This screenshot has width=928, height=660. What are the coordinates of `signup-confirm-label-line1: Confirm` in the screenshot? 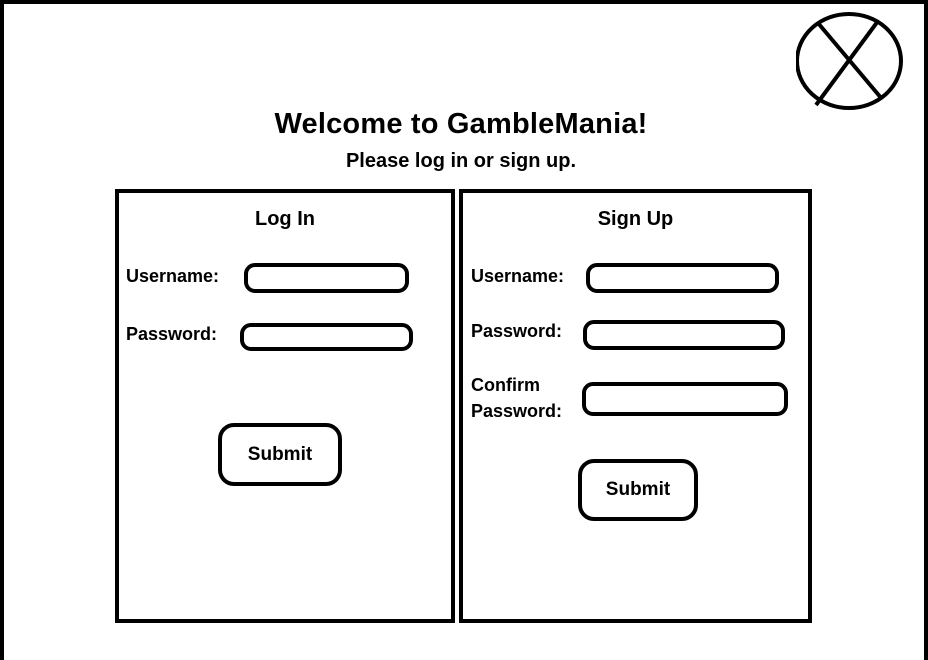 It's located at (505, 385).